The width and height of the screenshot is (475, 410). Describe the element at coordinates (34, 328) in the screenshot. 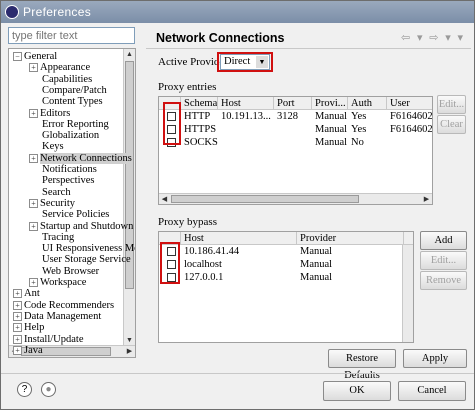

I see `tree-item-label: Help` at that location.